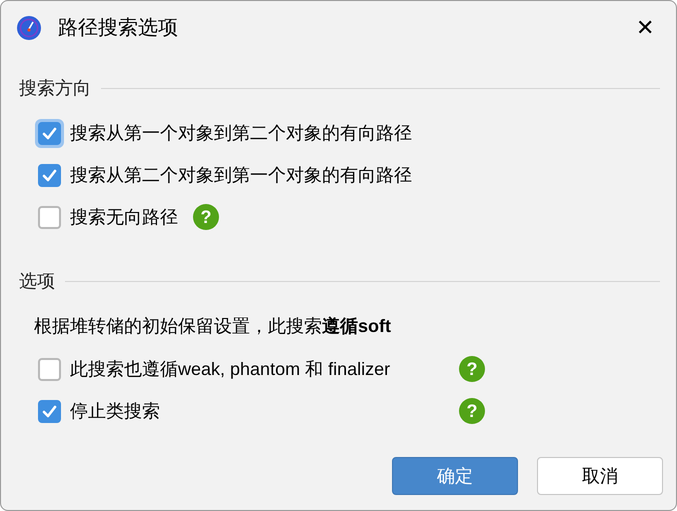 This screenshot has width=677, height=511. I want to click on checkbox-label: 搜索从第一个对象到第二个对象的有向路径, so click(241, 133).